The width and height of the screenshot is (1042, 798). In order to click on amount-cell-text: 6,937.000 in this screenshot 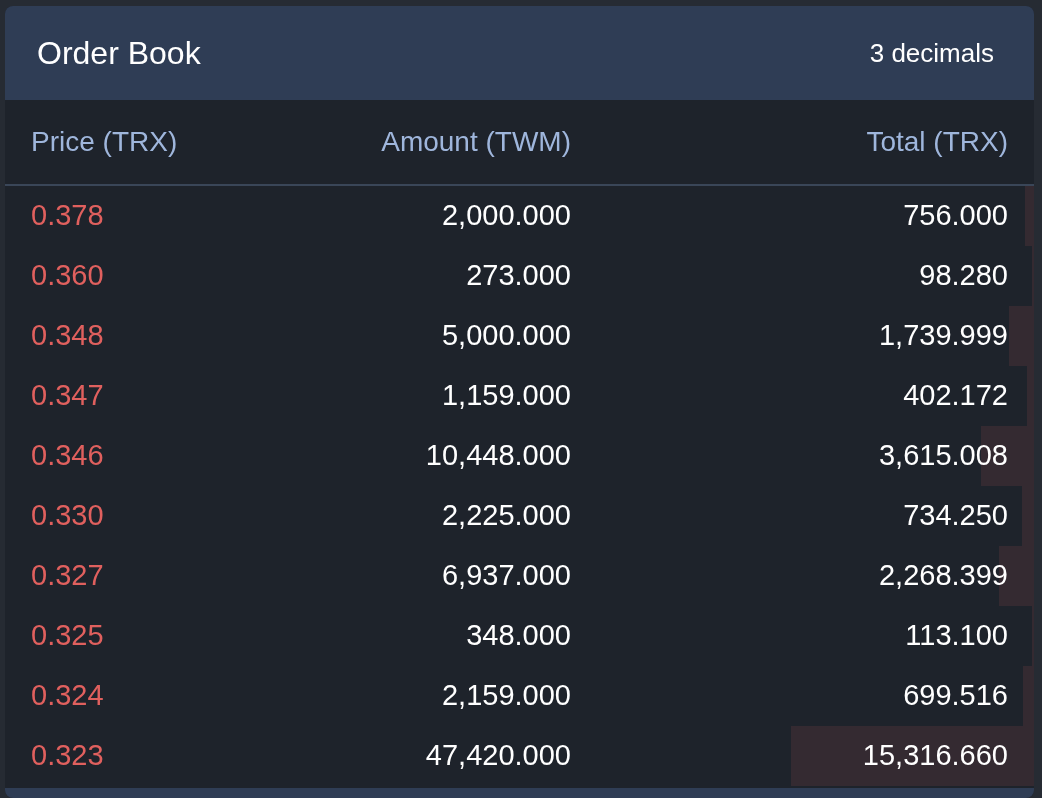, I will do `click(506, 576)`.